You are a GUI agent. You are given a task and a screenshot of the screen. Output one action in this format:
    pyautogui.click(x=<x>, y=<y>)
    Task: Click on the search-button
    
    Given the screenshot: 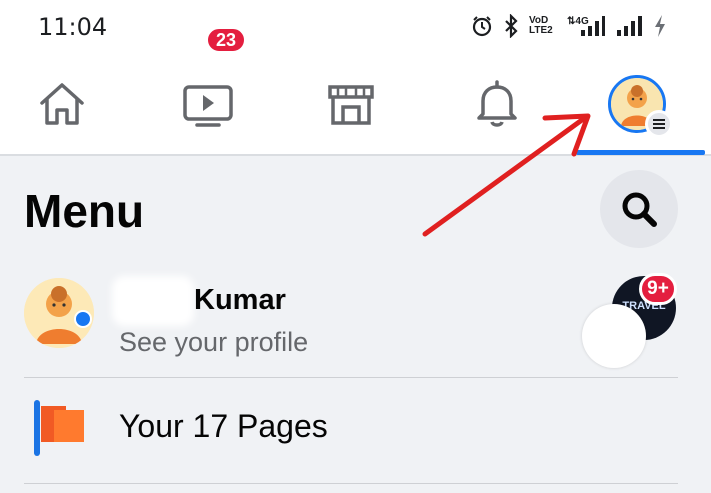 What is the action you would take?
    pyautogui.click(x=639, y=209)
    